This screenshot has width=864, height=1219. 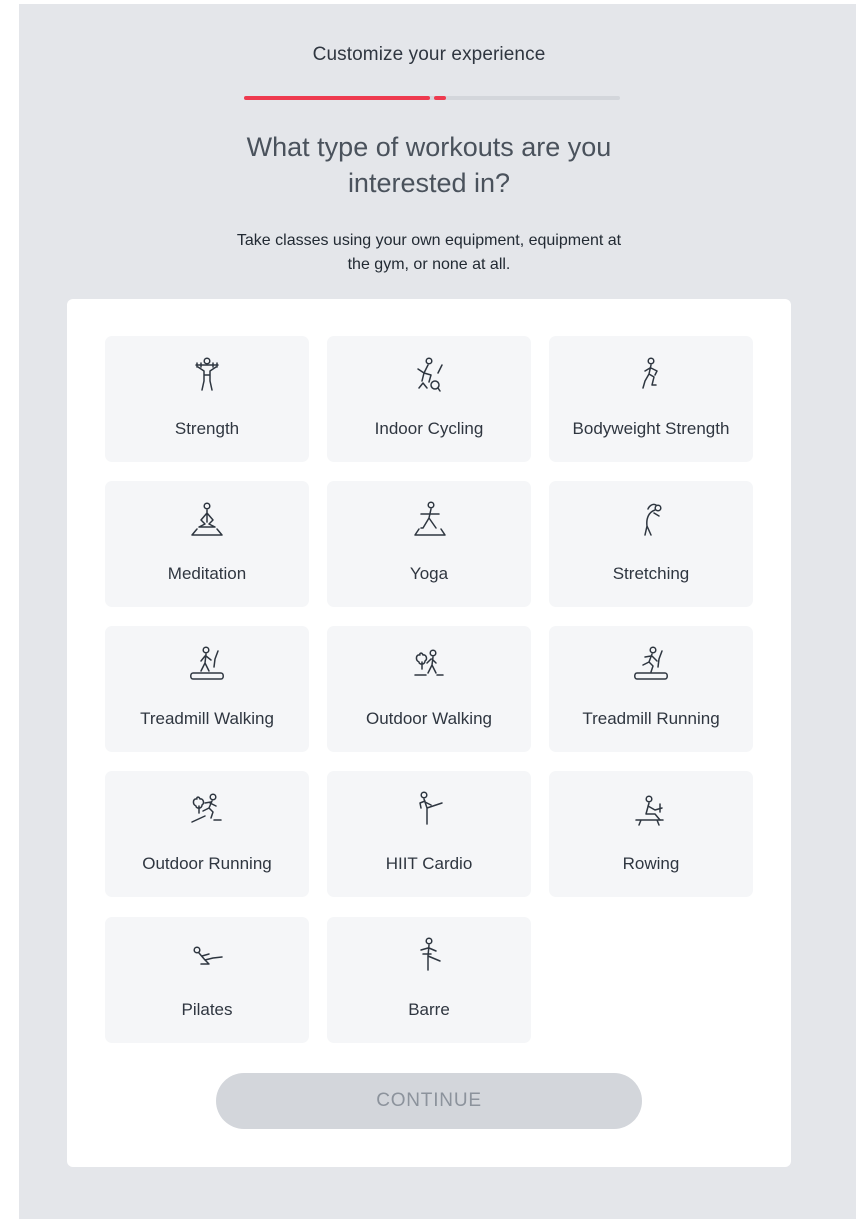 I want to click on workout-tile-pilates: Pilates, so click(x=207, y=980).